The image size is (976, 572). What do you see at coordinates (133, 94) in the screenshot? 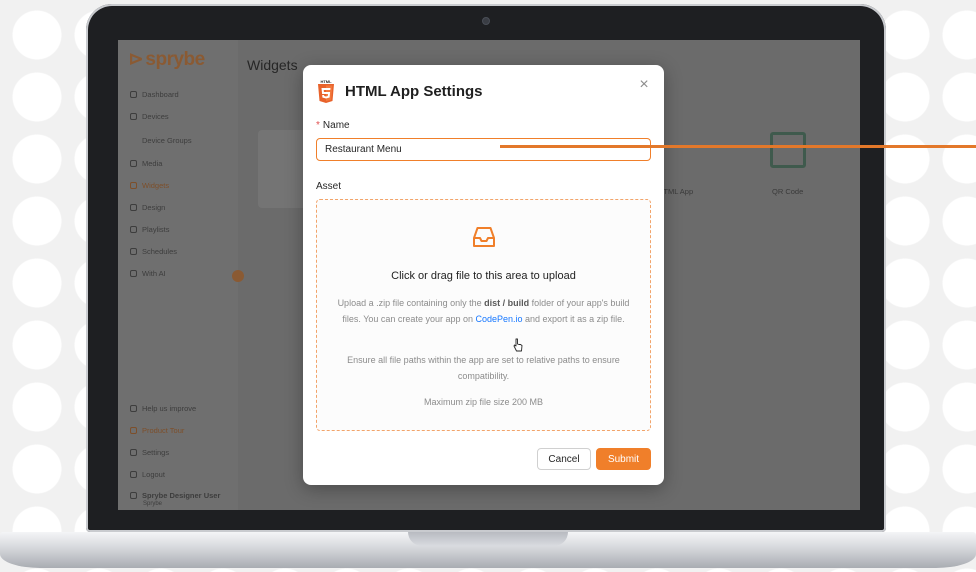
I see `dashboard-icon` at bounding box center [133, 94].